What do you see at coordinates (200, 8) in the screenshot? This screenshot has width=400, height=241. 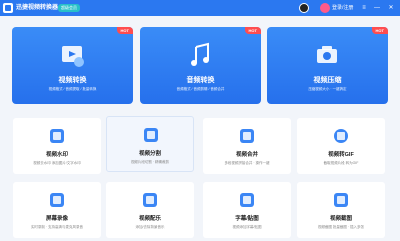 I see `title-bar: 迅捷视频转换器 超级会员 登录/注册 ≡ — ✕` at bounding box center [200, 8].